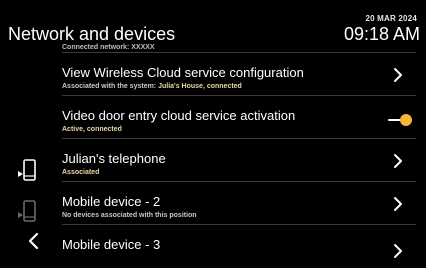 The height and width of the screenshot is (268, 426). Describe the element at coordinates (391, 18) in the screenshot. I see `date-display: 20 MAR 2024` at that location.